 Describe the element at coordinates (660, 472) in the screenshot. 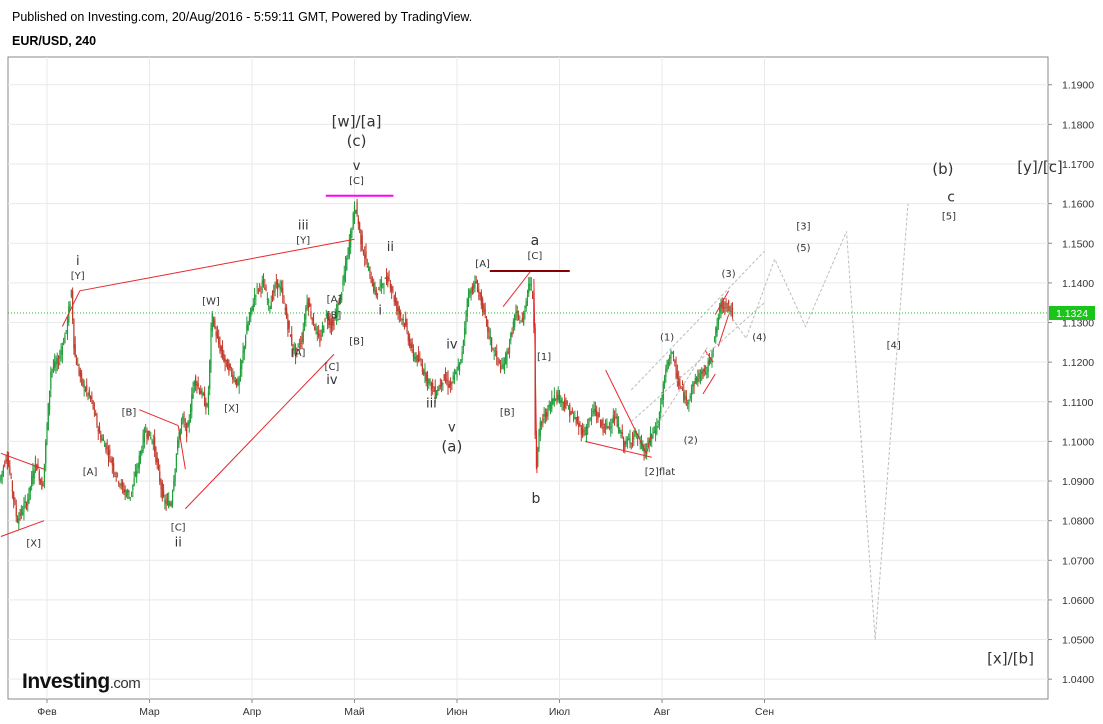

I see `wave-label: [2]flat` at that location.